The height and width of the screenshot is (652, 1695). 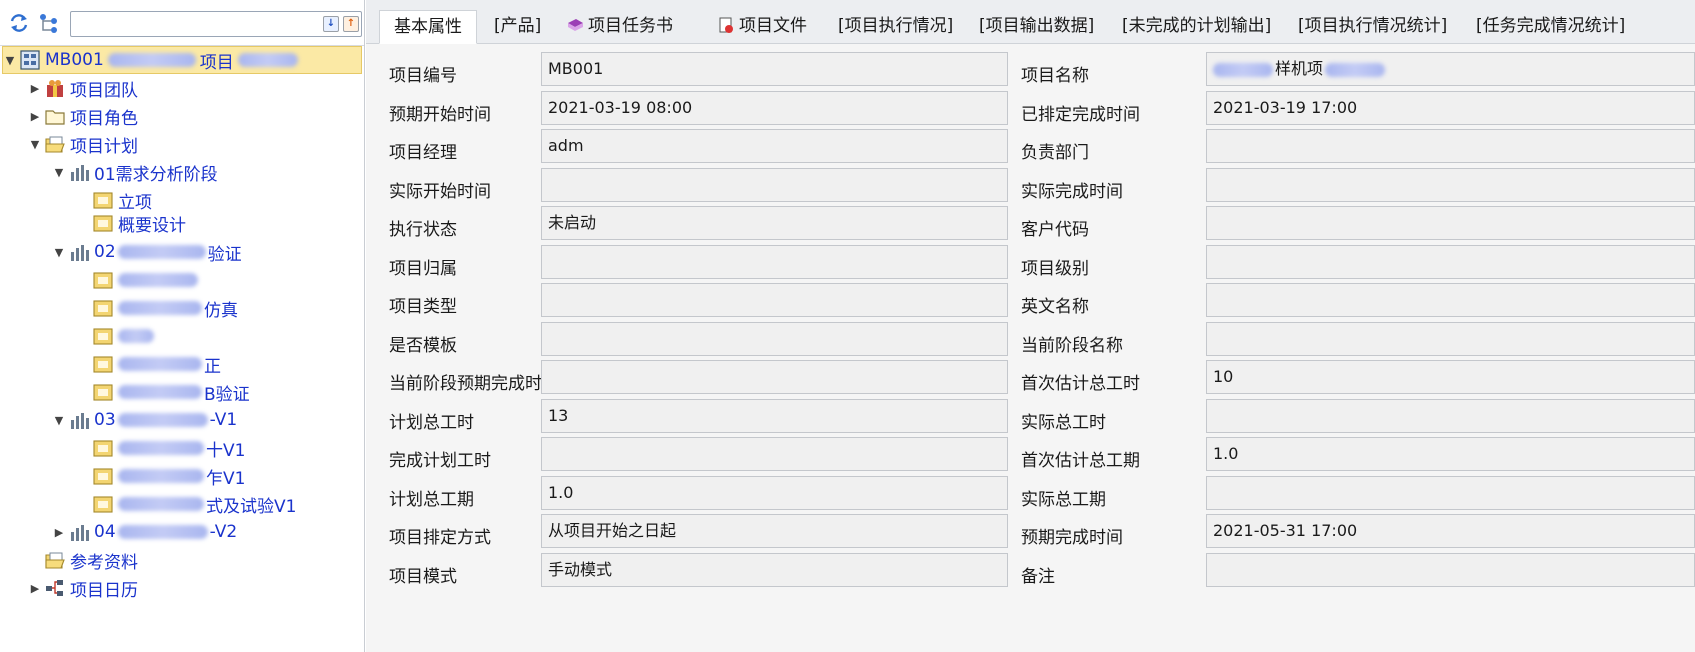 What do you see at coordinates (103, 476) in the screenshot?
I see `task-icon` at bounding box center [103, 476].